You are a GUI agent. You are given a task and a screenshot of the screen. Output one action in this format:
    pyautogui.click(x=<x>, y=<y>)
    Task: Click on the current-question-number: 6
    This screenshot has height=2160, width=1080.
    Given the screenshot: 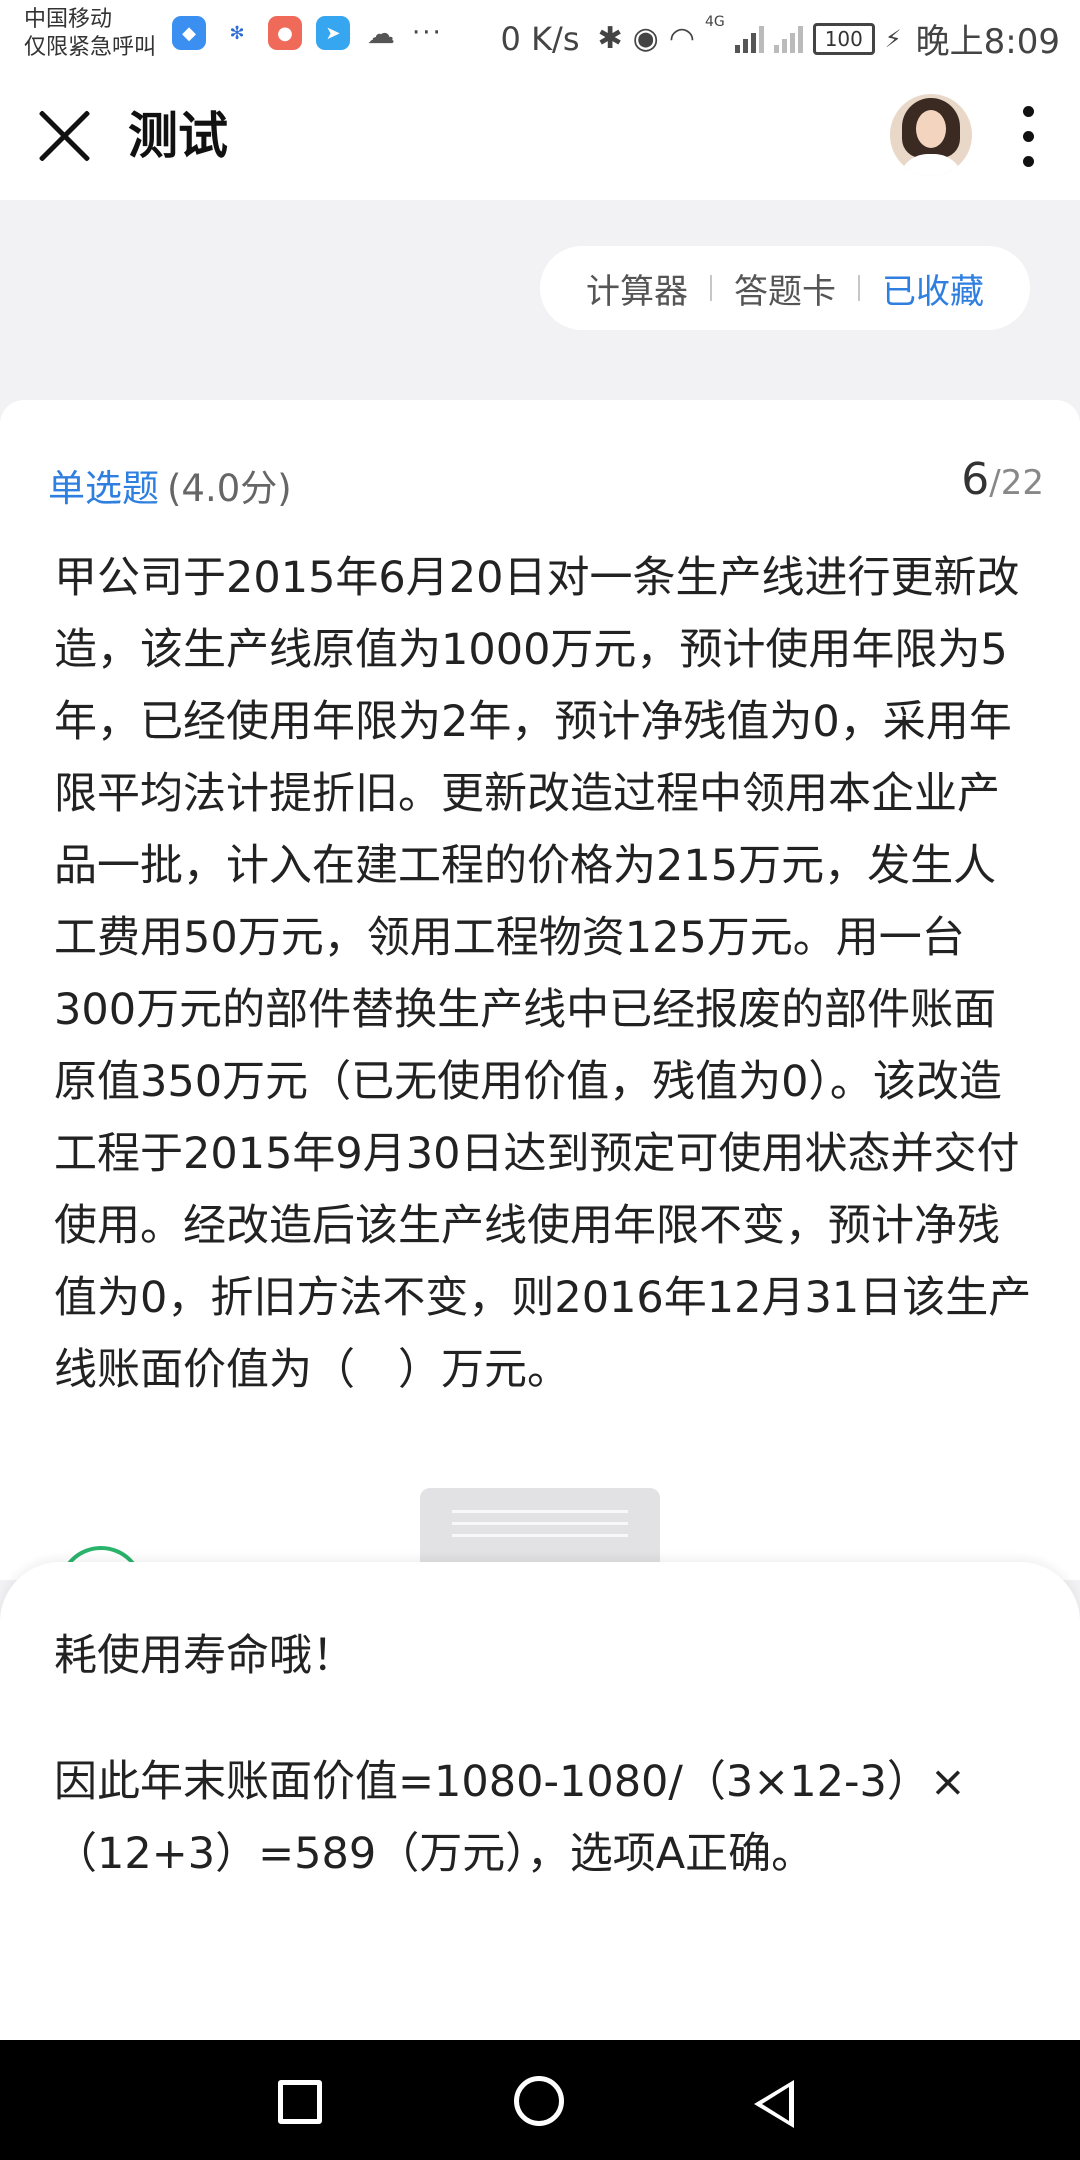 What is the action you would take?
    pyautogui.click(x=975, y=479)
    